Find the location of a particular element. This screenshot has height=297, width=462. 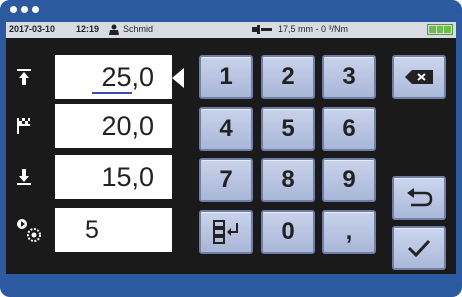

key-1: 1 is located at coordinates (226, 77).